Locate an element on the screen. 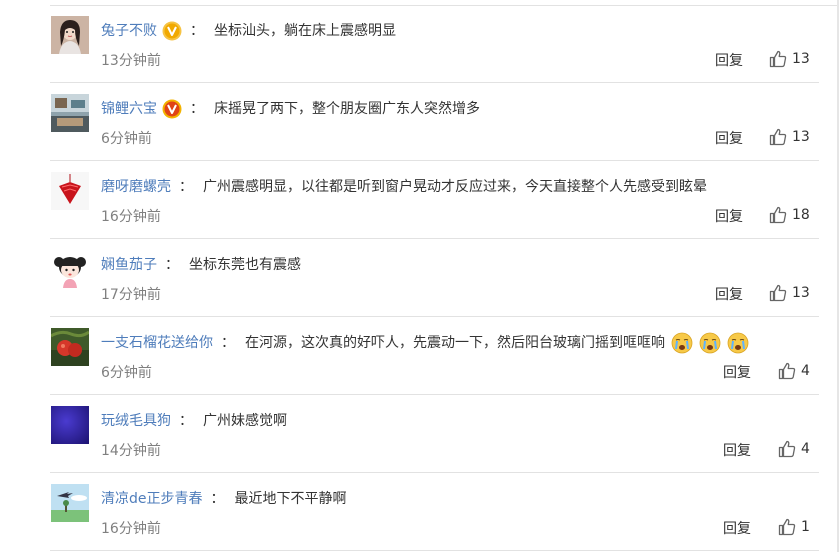  comment-item: 锦鲤六宝 ： 床摇晃了两下，整个朋友圈广东人突然增多 6分钟前 回复 13 is located at coordinates (434, 122).